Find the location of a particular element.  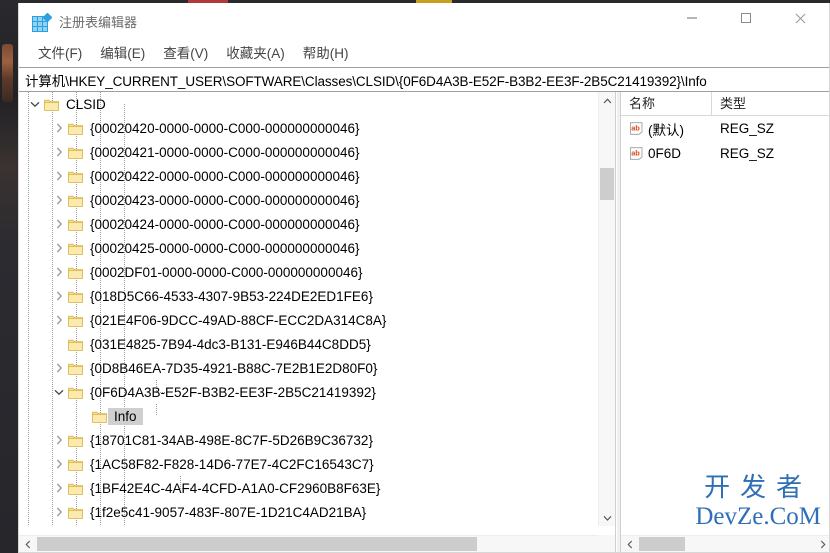

tree-item: {1BF42E4C-4AF4-4CFD-A1A0-CF2960B8F63E} is located at coordinates (308, 488).